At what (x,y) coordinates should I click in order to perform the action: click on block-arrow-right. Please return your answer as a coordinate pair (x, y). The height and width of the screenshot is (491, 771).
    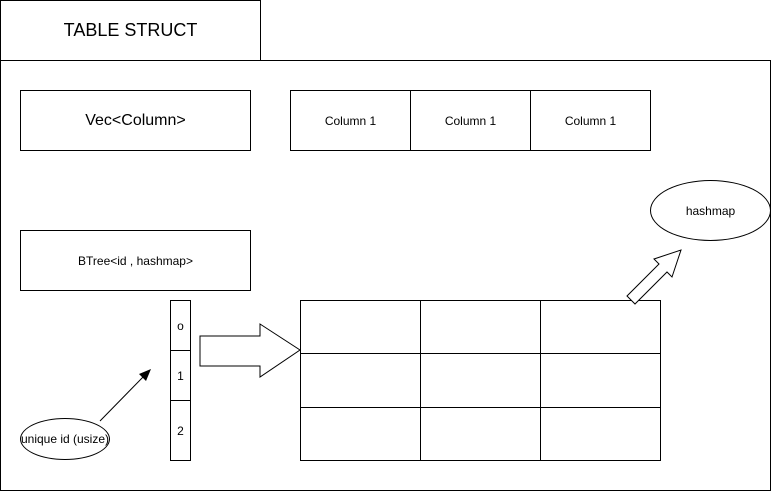
    Looking at the image, I should click on (250, 350).